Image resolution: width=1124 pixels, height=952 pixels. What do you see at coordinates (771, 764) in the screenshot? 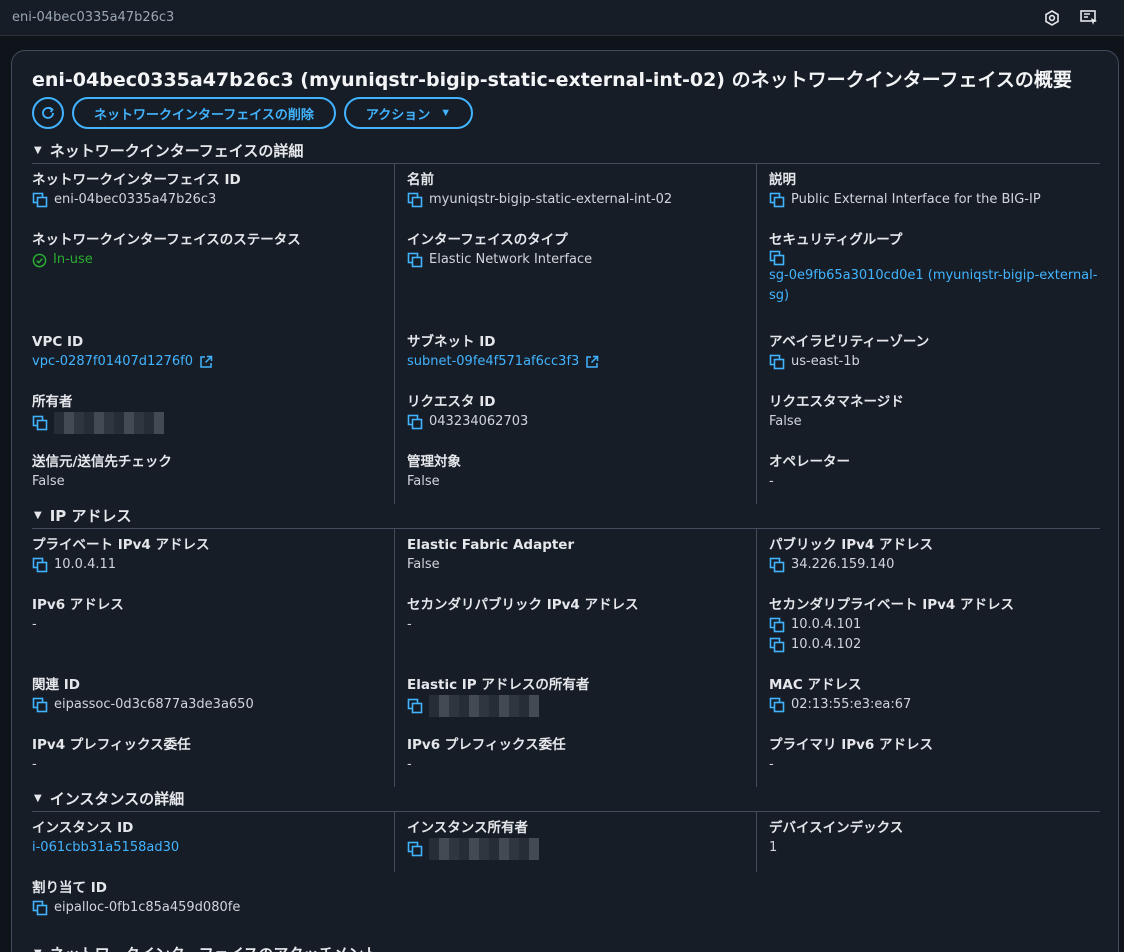
I see `prim6-value: -` at bounding box center [771, 764].